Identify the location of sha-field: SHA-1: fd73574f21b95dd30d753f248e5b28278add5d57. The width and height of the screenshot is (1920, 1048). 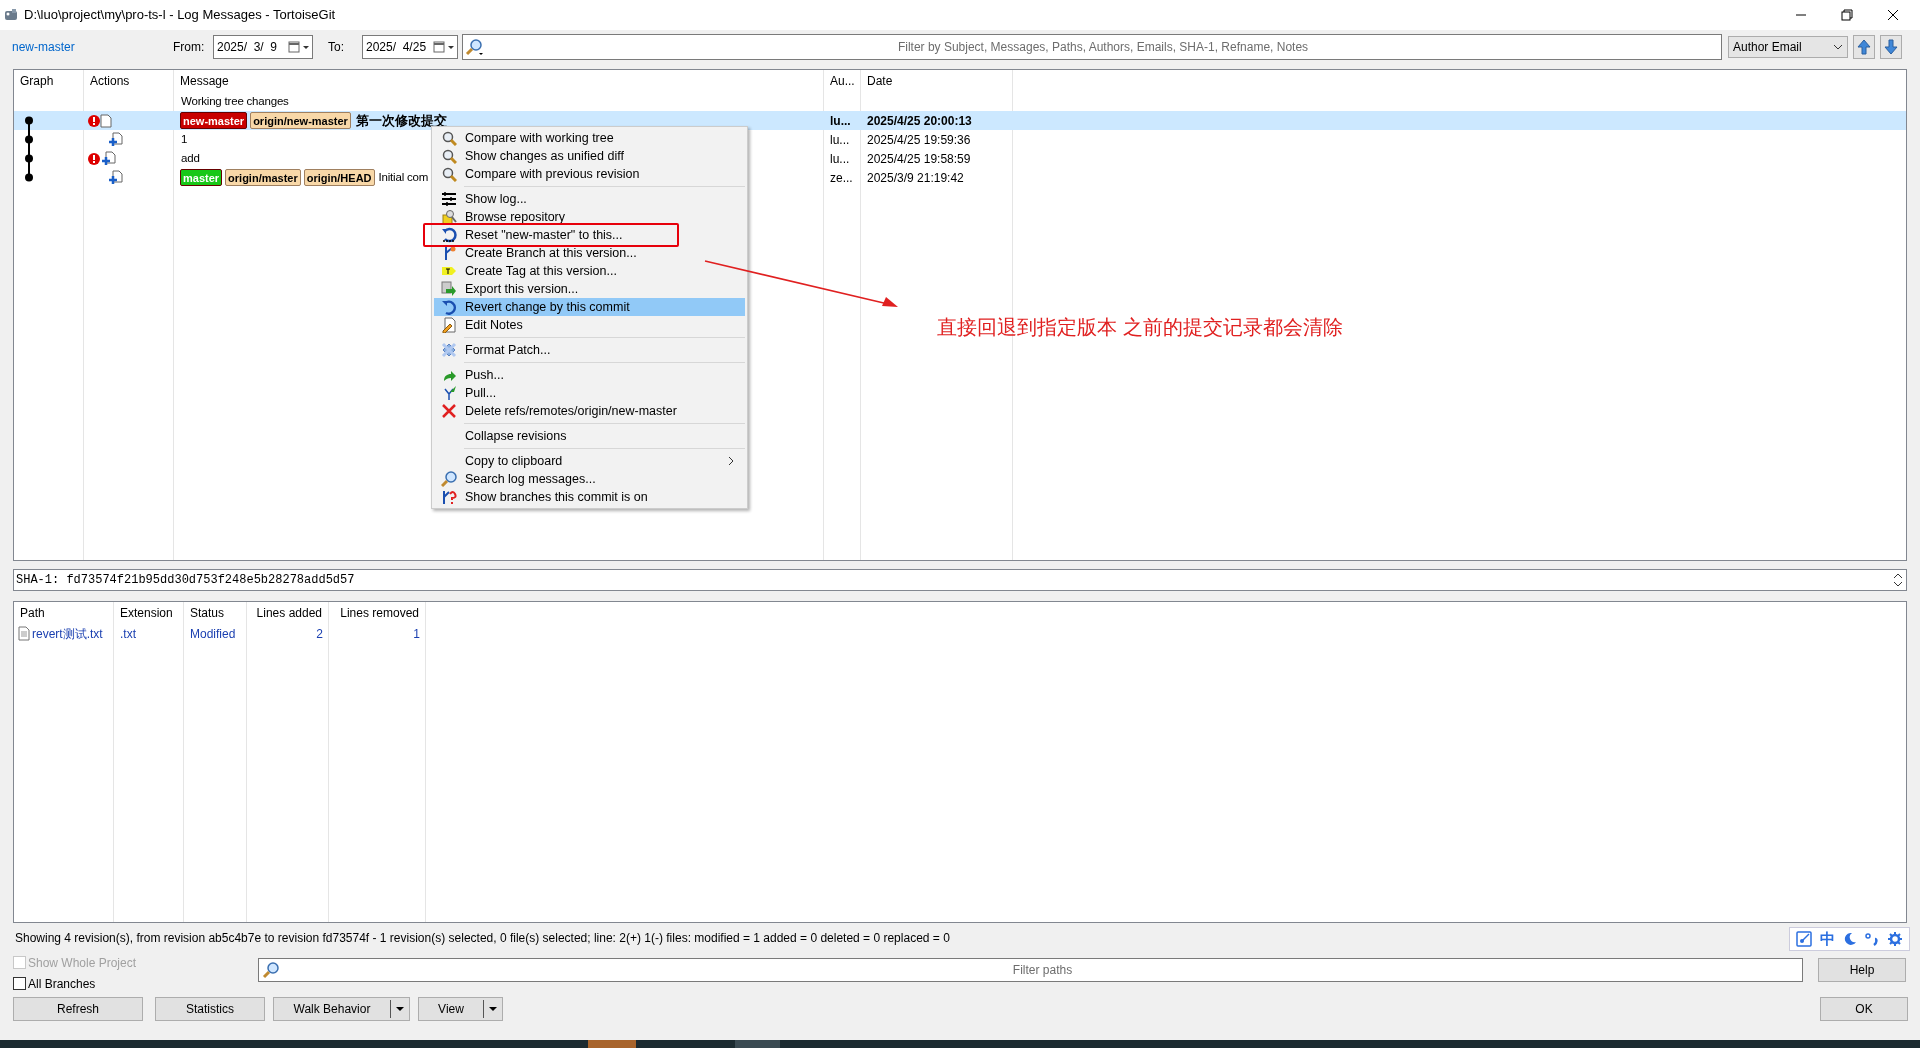
(960, 580).